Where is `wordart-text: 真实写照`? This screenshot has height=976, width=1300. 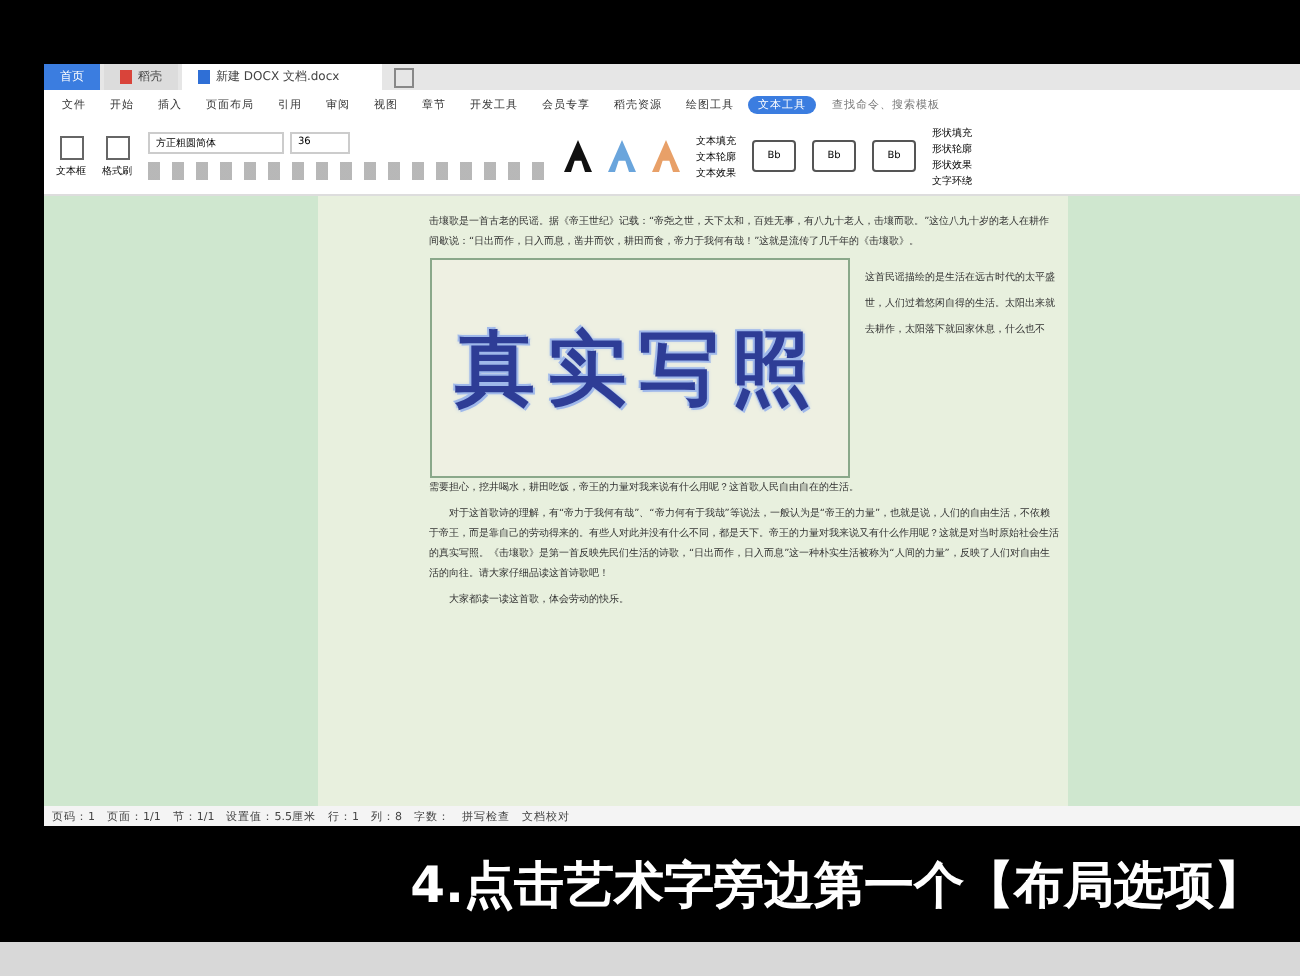 wordart-text: 真实写照 is located at coordinates (639, 370).